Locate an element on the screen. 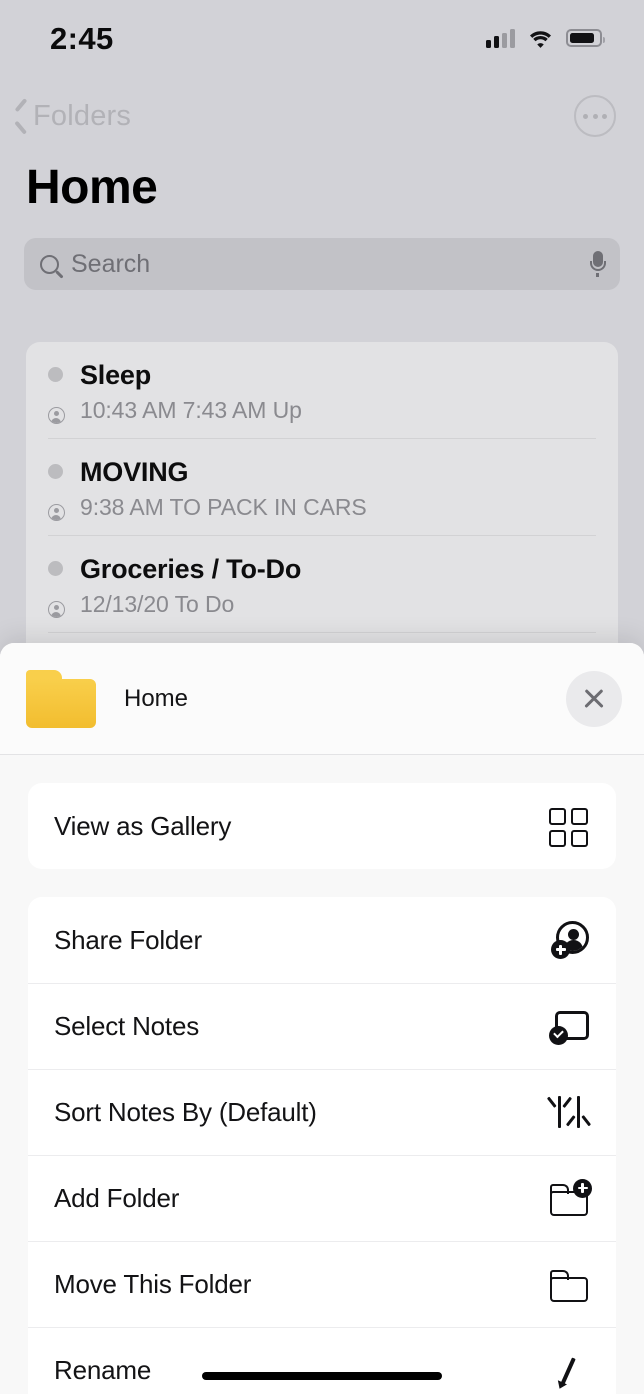 This screenshot has width=644, height=1394. menu-item-label: Rename is located at coordinates (103, 1370).